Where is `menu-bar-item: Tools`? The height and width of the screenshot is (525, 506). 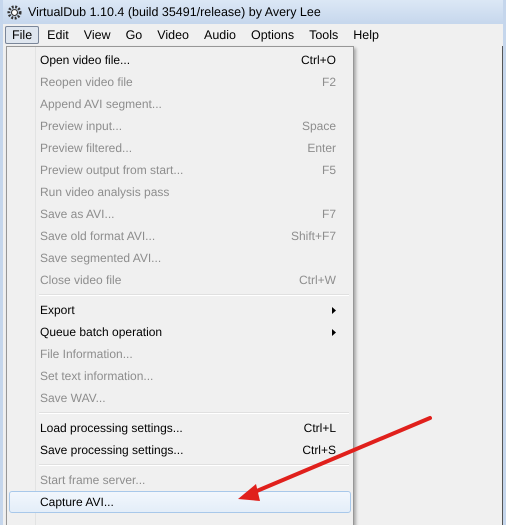 menu-bar-item: Tools is located at coordinates (324, 35).